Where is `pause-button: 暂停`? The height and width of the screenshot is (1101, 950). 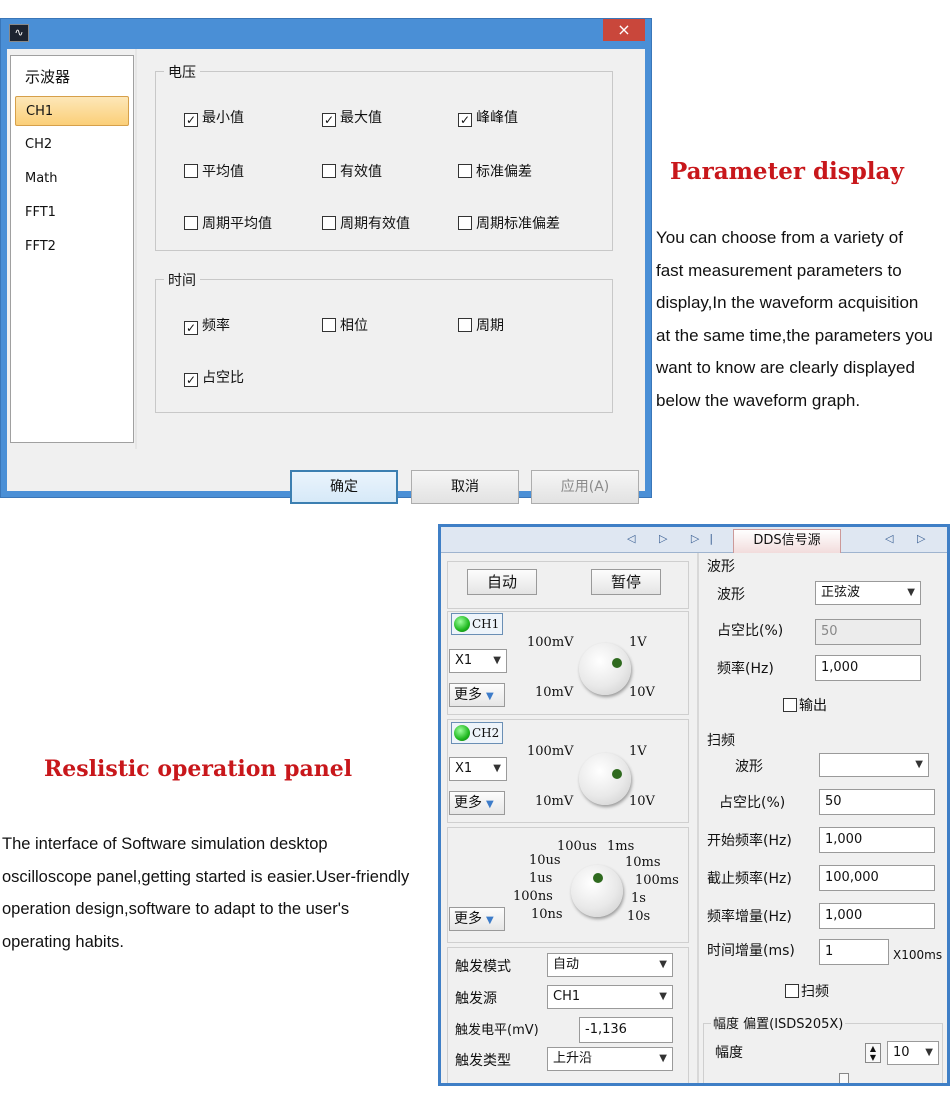
pause-button: 暂停 is located at coordinates (626, 582).